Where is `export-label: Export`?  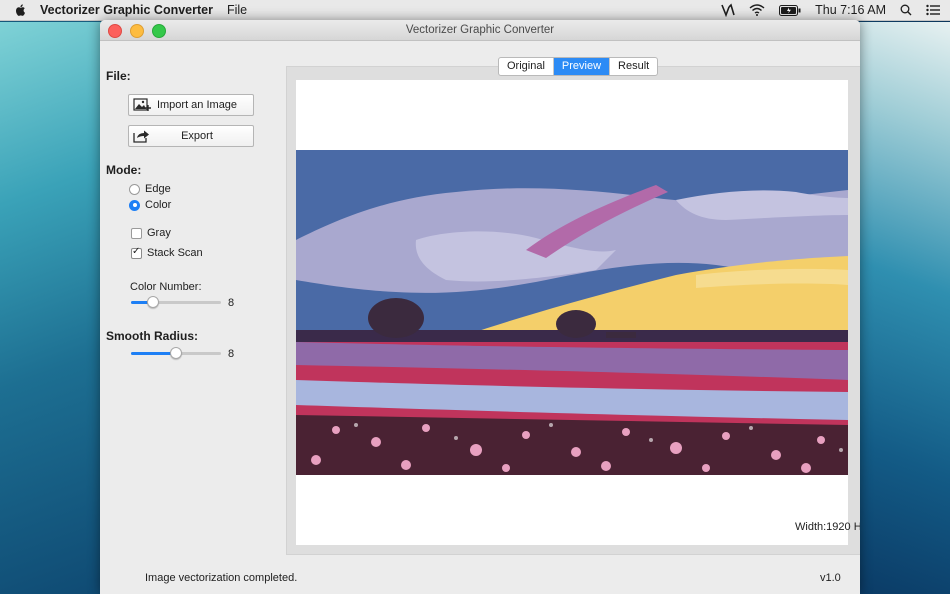 export-label: Export is located at coordinates (197, 136).